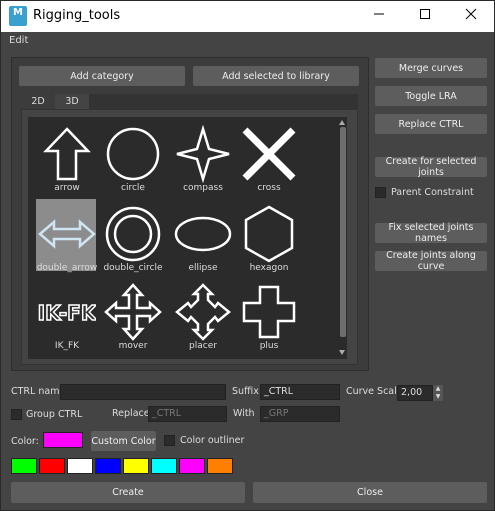  What do you see at coordinates (169, 440) in the screenshot?
I see `color-outliner-checkbox` at bounding box center [169, 440].